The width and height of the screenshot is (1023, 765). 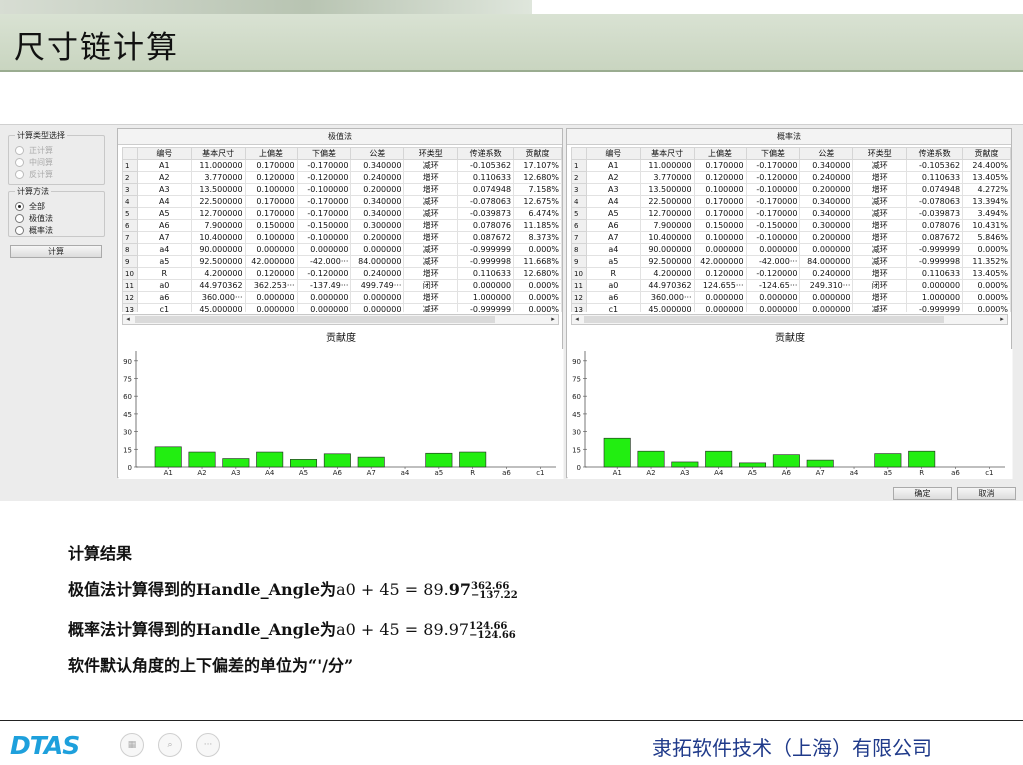 What do you see at coordinates (667, 201) in the screenshot?
I see `table-cell: 22.500000` at bounding box center [667, 201].